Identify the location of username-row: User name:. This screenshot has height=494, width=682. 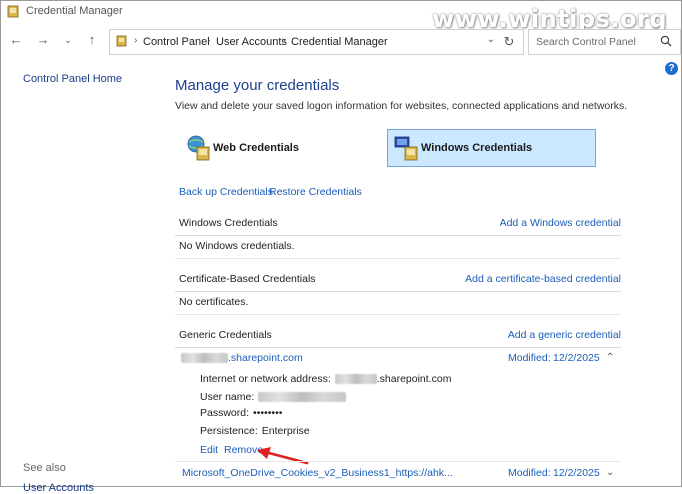
(273, 397).